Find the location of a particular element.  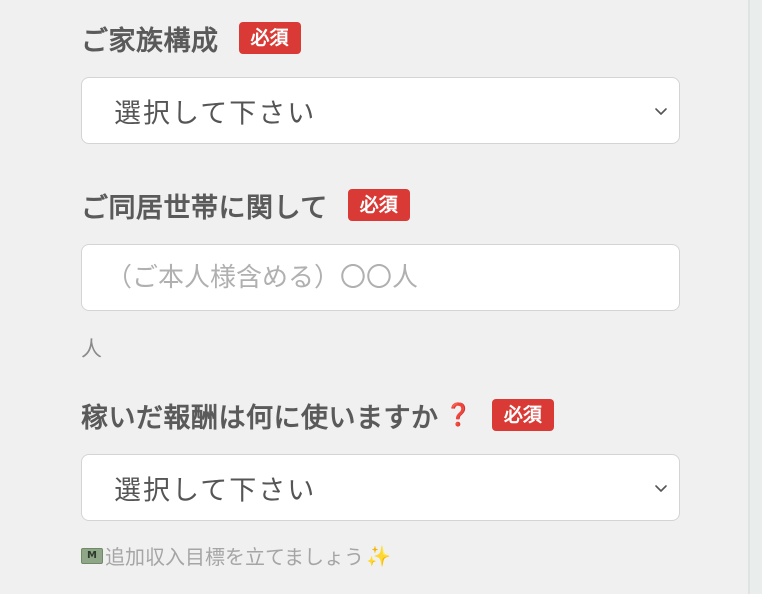

earnings-use-label-row: 稼いだ報酬は何に使いますか ❓ 必須 is located at coordinates (380, 415).